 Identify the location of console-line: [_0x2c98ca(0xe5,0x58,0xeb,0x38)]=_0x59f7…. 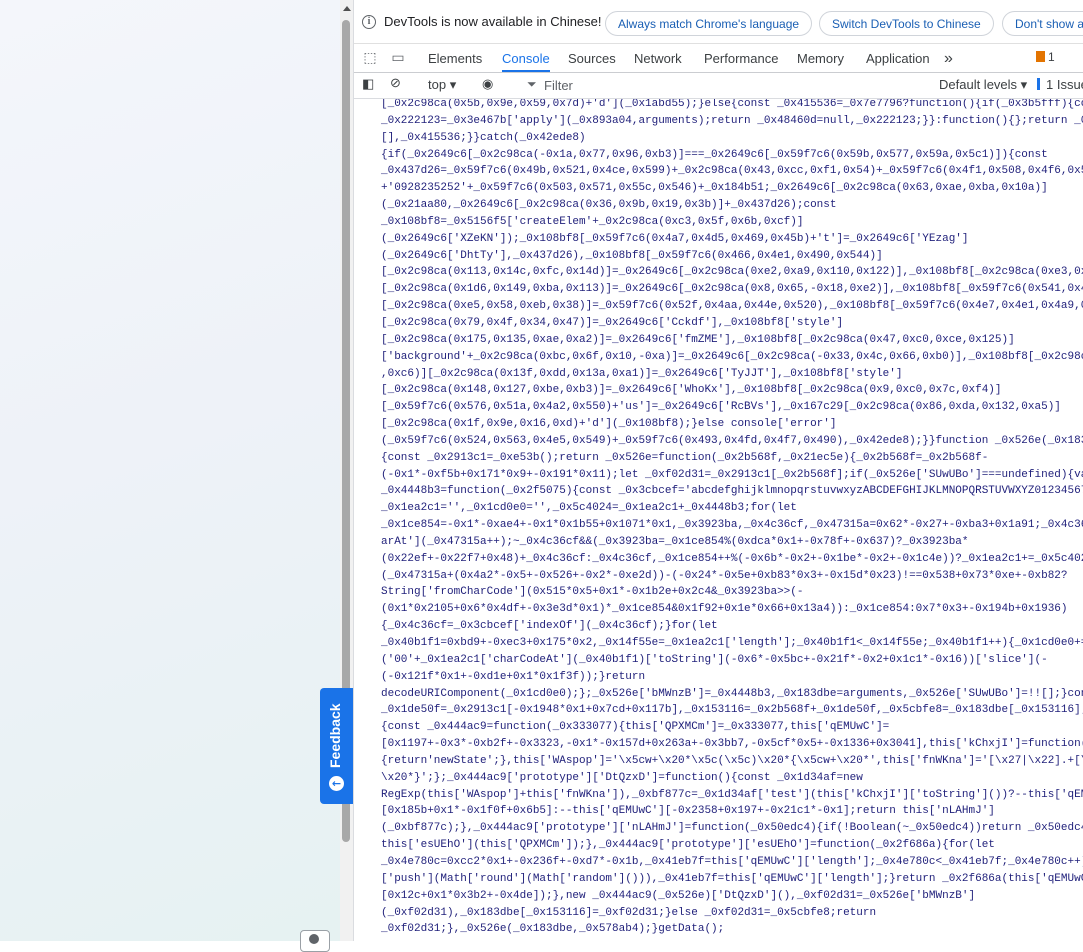
(732, 306).